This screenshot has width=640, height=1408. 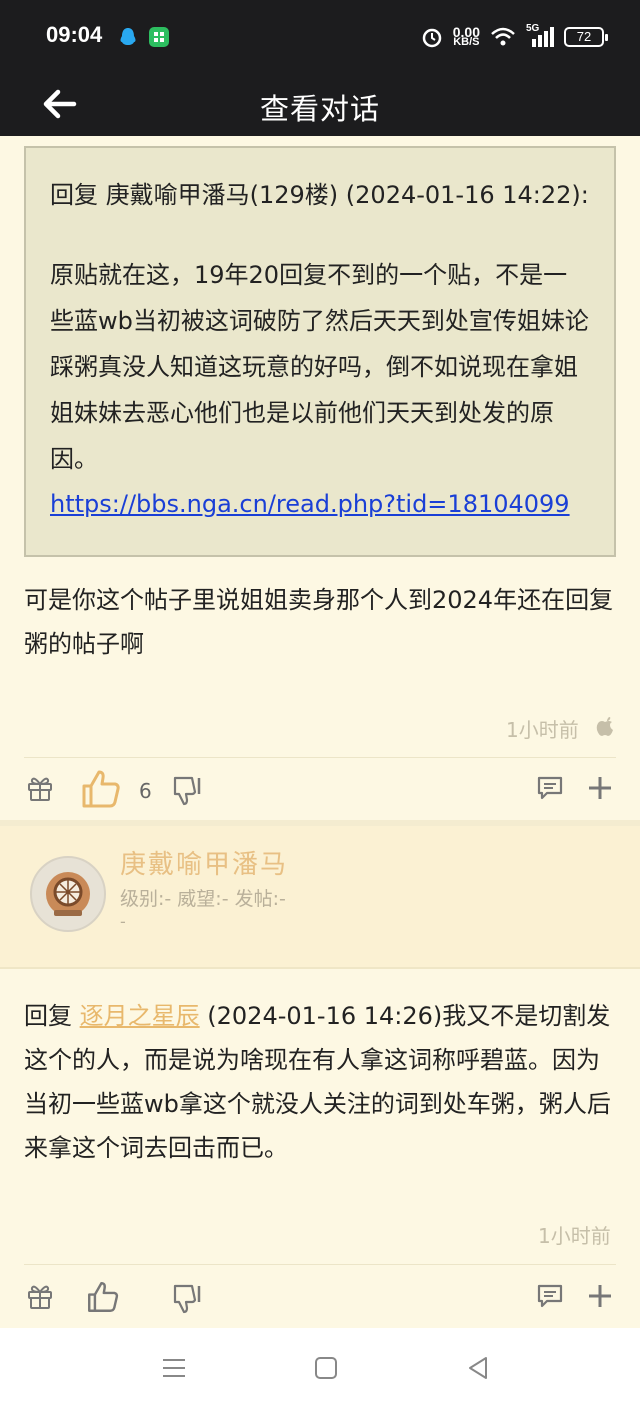 What do you see at coordinates (319, 195) in the screenshot?
I see `quote-header: 回复 庚戴喻甲潘马(129楼) (2024-01-16 14:22):` at bounding box center [319, 195].